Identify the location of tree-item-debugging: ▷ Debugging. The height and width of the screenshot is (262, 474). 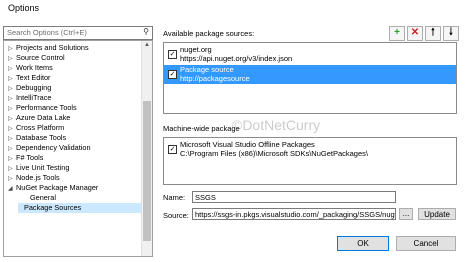
(29, 88).